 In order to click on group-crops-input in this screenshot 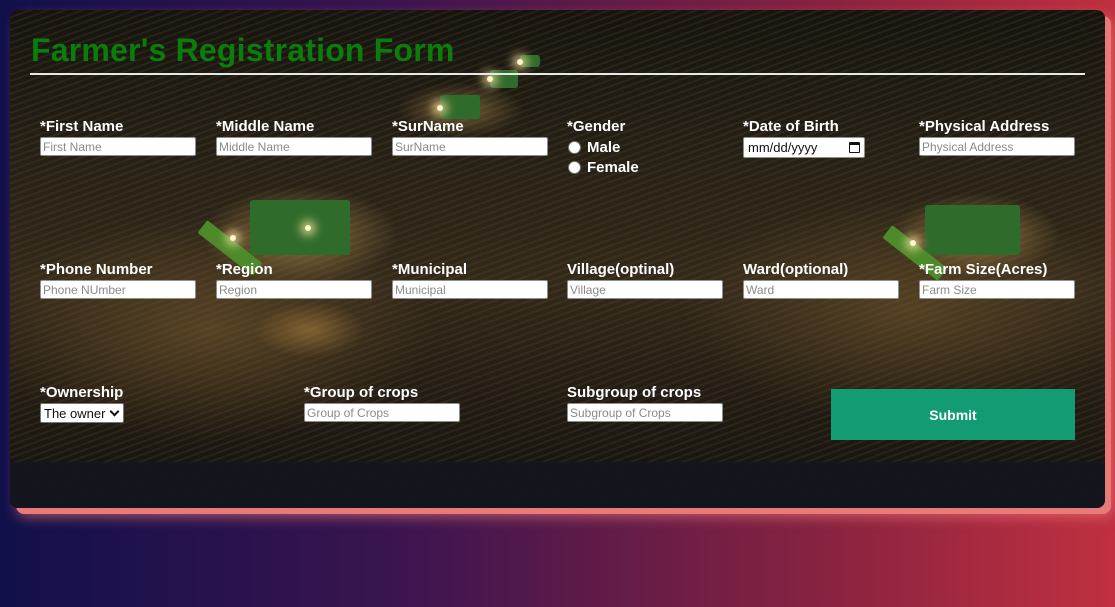, I will do `click(382, 412)`.